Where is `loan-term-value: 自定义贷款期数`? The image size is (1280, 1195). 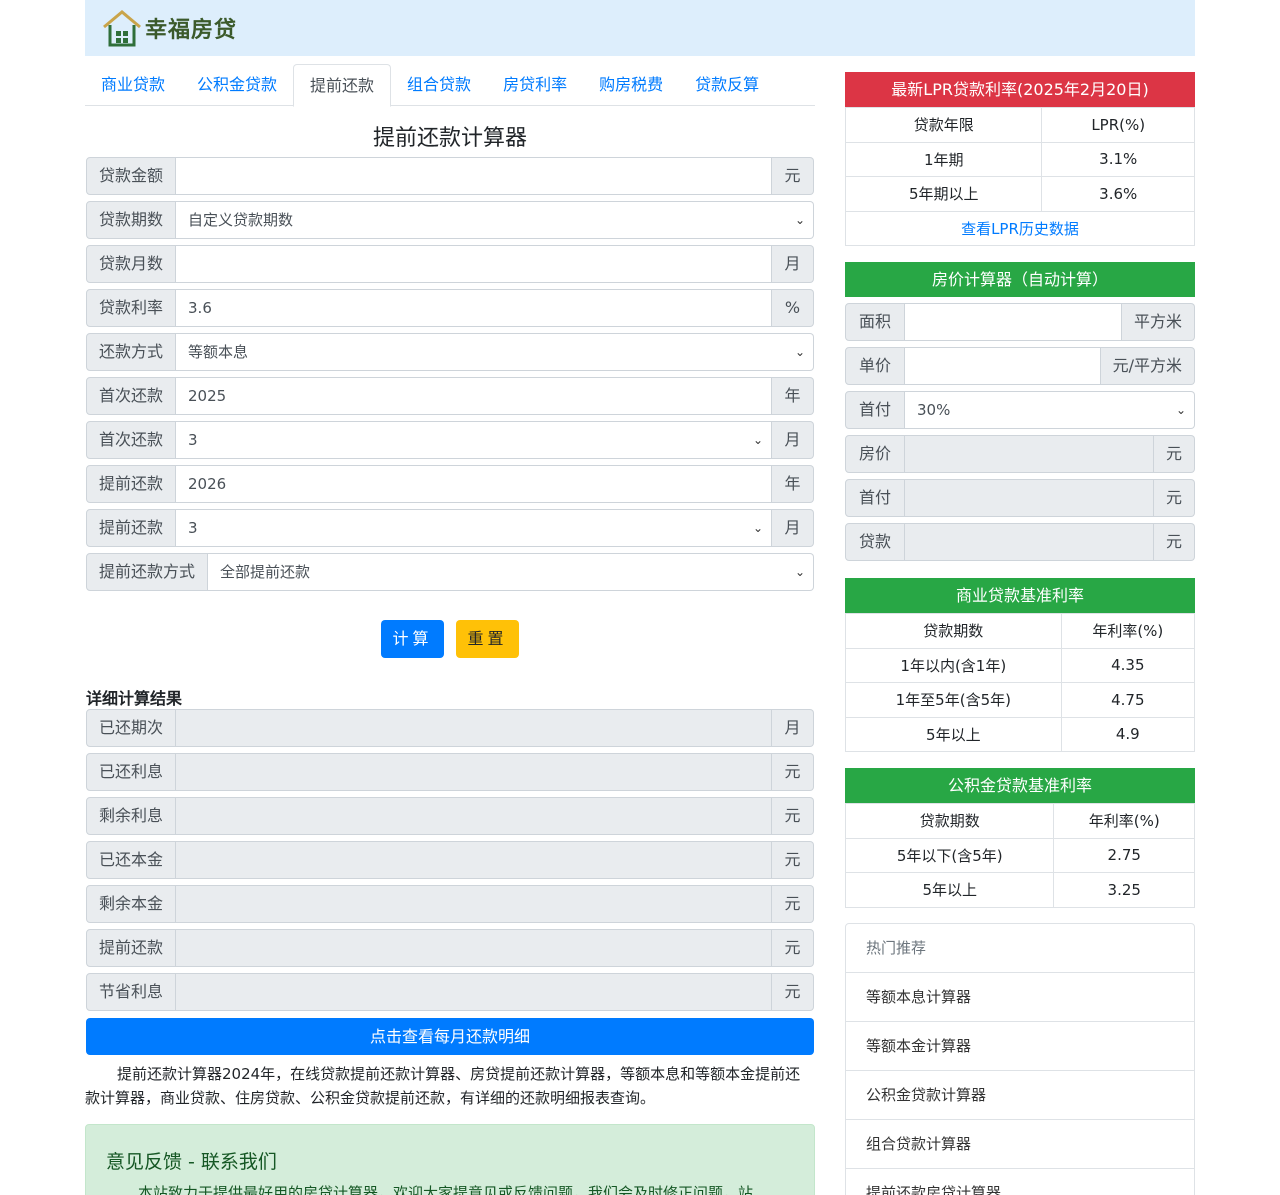 loan-term-value: 自定义贷款期数 is located at coordinates (241, 220).